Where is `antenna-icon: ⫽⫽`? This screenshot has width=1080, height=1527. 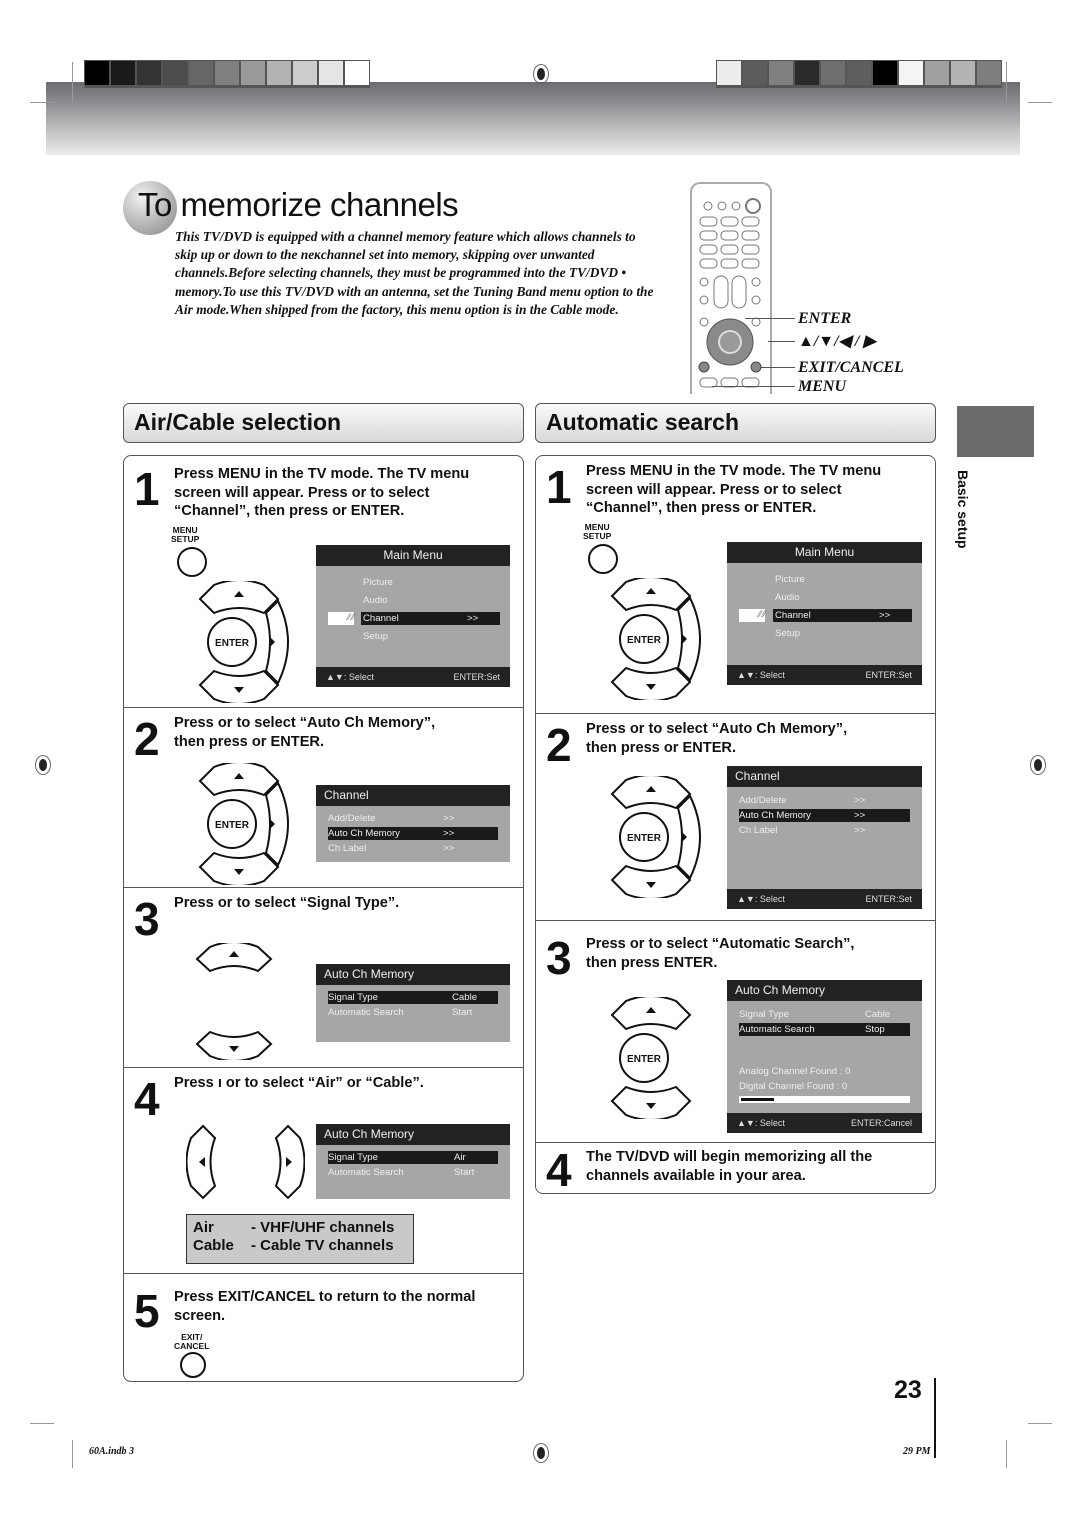
antenna-icon: ⫽⫽ is located at coordinates (341, 618).